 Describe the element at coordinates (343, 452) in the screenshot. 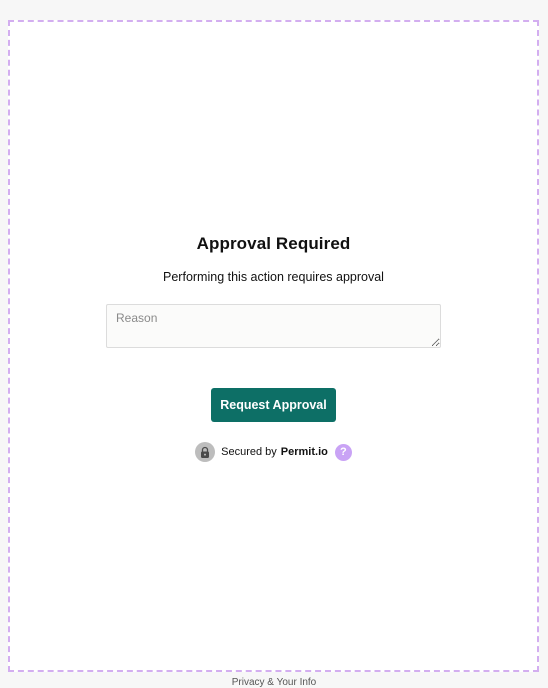

I see `question-icon: ?` at that location.